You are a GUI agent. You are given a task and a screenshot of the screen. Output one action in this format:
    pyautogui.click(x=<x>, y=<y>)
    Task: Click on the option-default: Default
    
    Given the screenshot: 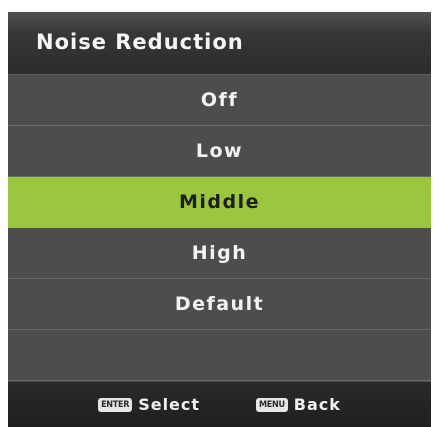 What is the action you would take?
    pyautogui.click(x=219, y=304)
    